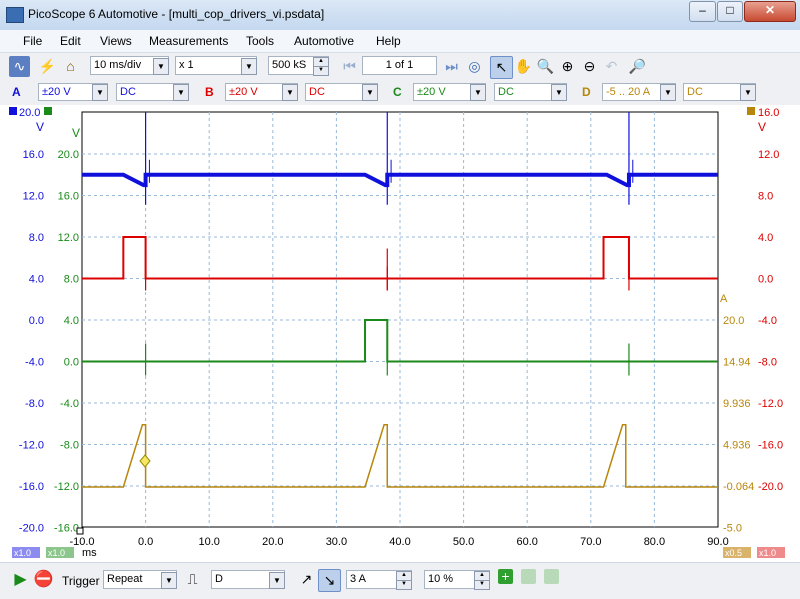 This screenshot has width=800, height=599. Describe the element at coordinates (545, 66) in the screenshot. I see `zoom-icon: 🔍` at that location.